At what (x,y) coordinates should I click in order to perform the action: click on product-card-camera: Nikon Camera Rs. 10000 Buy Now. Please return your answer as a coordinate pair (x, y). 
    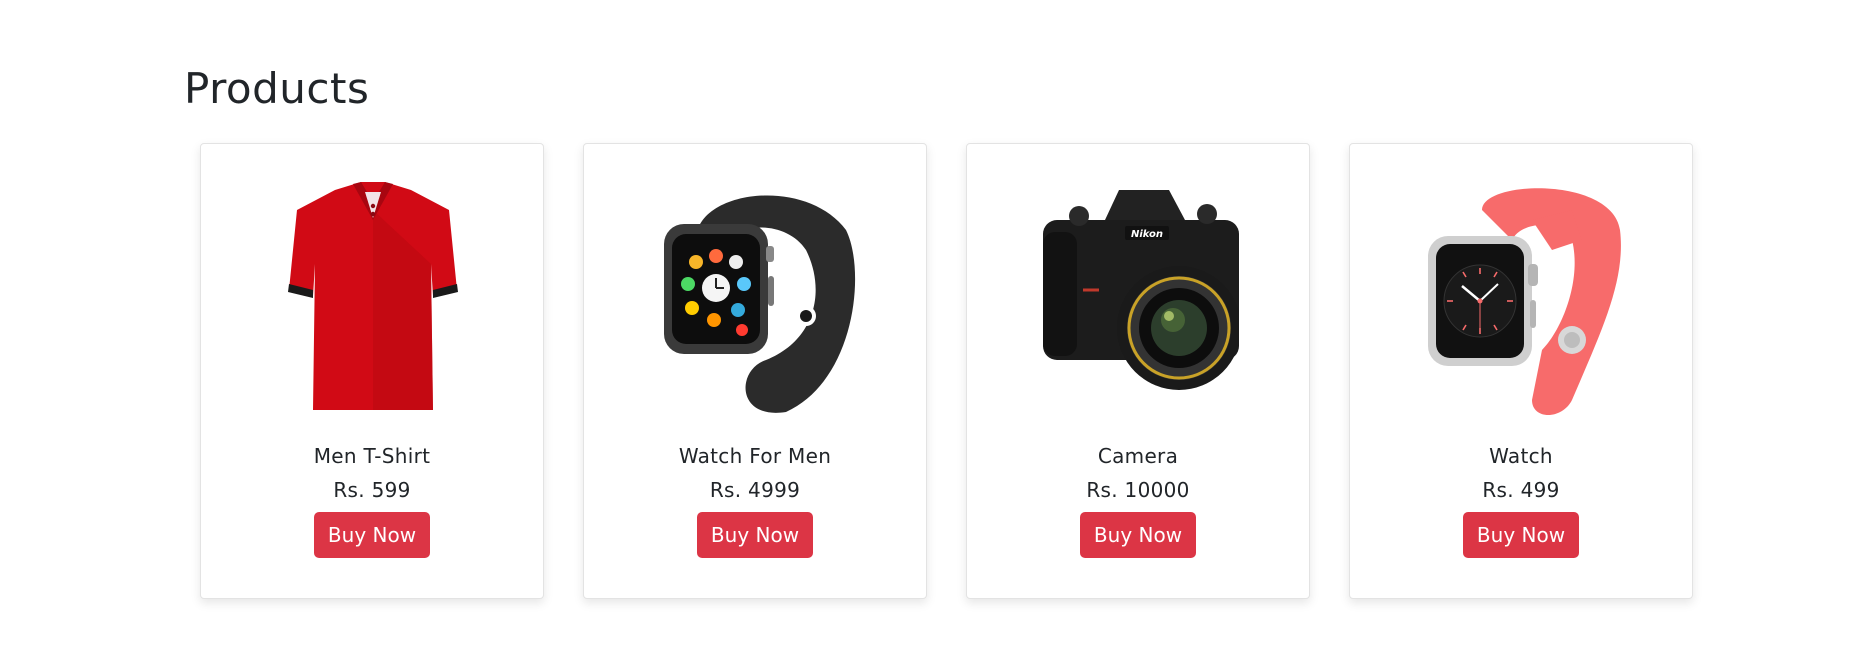
    Looking at the image, I should click on (1138, 371).